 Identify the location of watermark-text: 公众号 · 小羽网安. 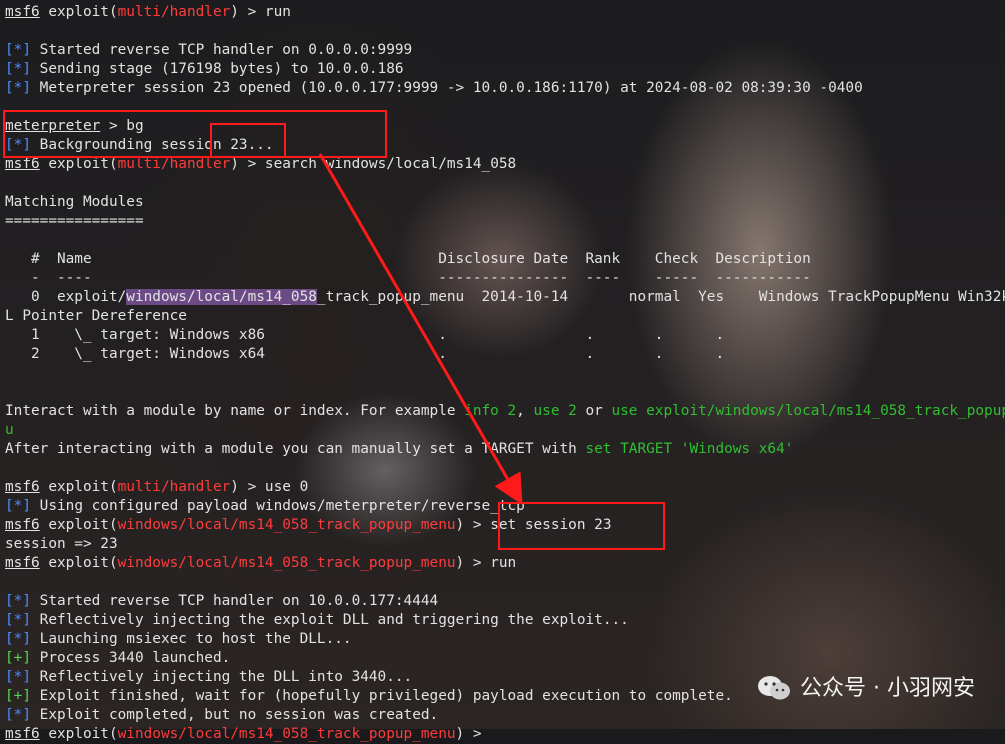
(887, 688).